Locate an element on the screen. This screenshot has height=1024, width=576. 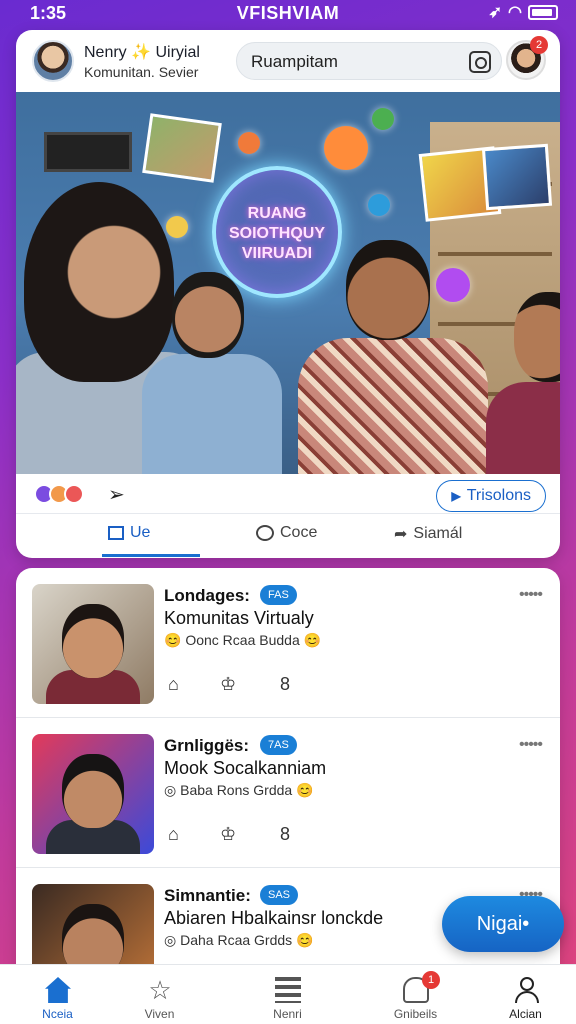
tab-share: ➦ Siamál is located at coordinates (428, 534).